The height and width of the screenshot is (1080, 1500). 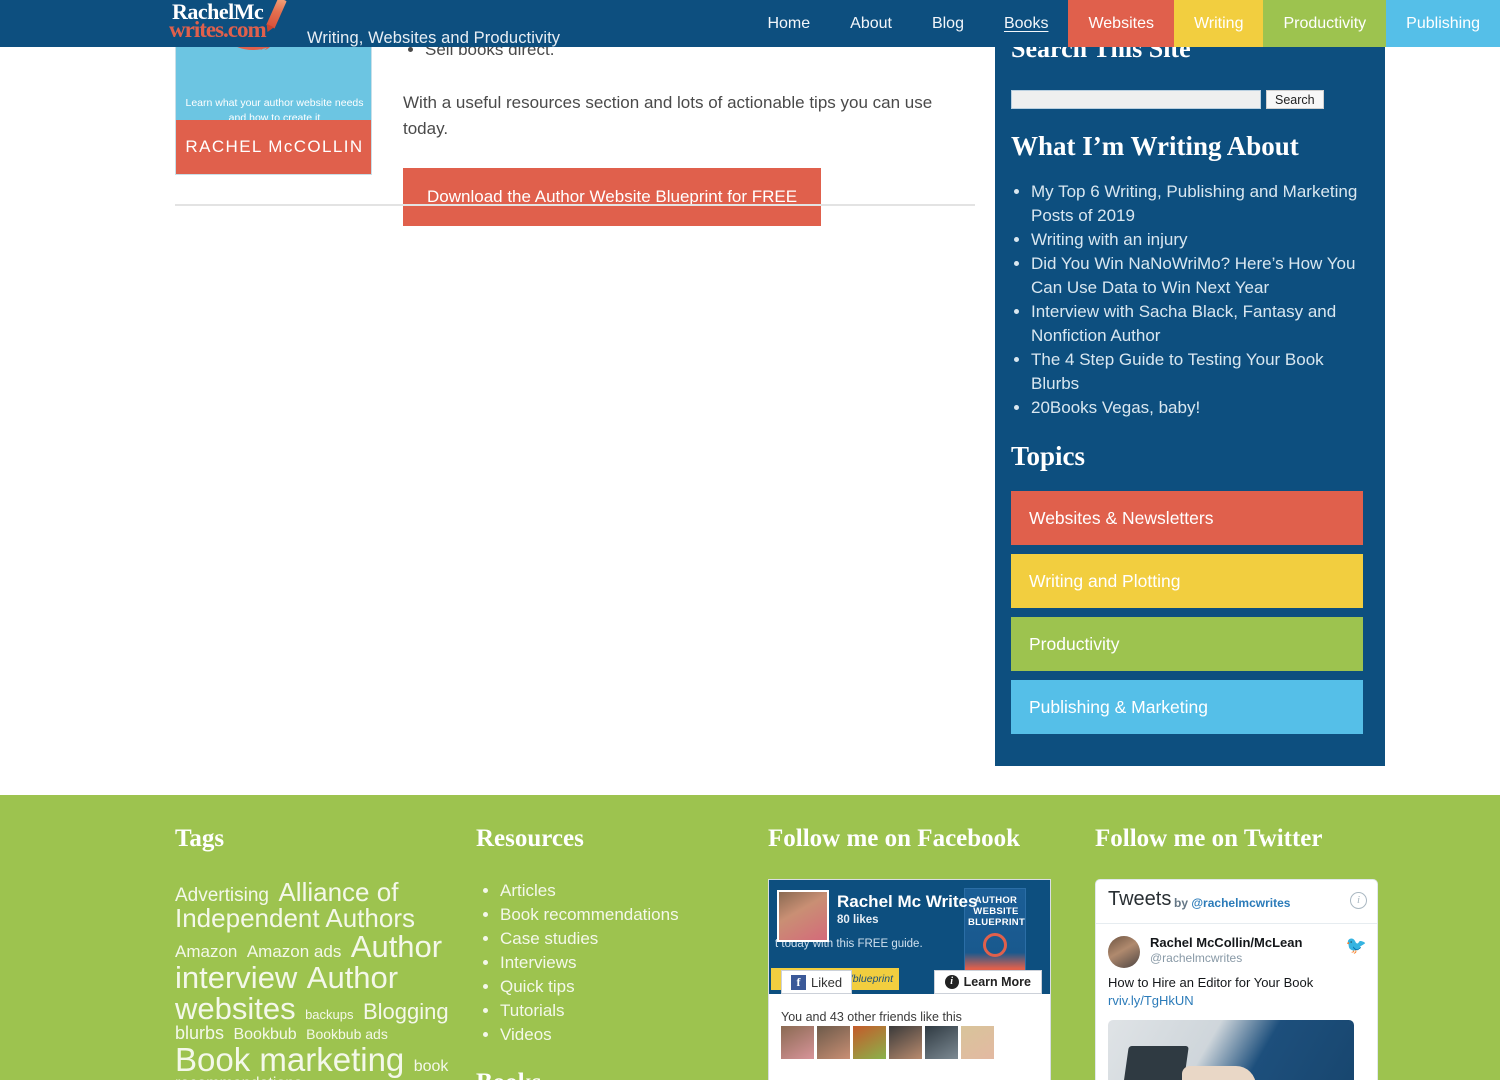 I want to click on twitter-heading: Follow me on Twitter, so click(x=1209, y=838).